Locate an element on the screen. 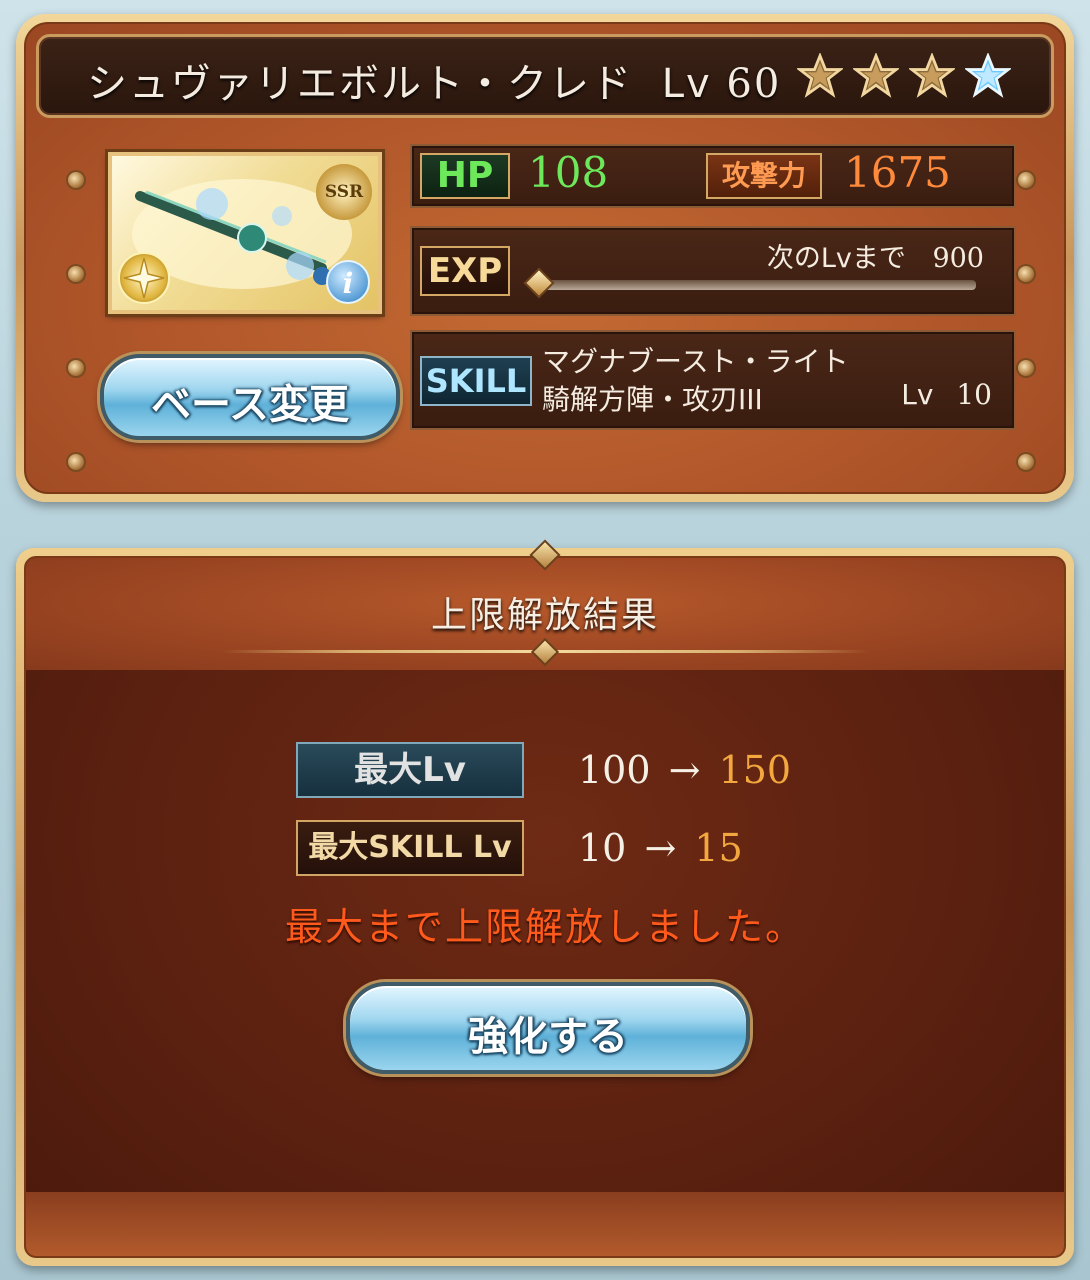 The height and width of the screenshot is (1280, 1090). max-lv-from: 100 is located at coordinates (614, 770).